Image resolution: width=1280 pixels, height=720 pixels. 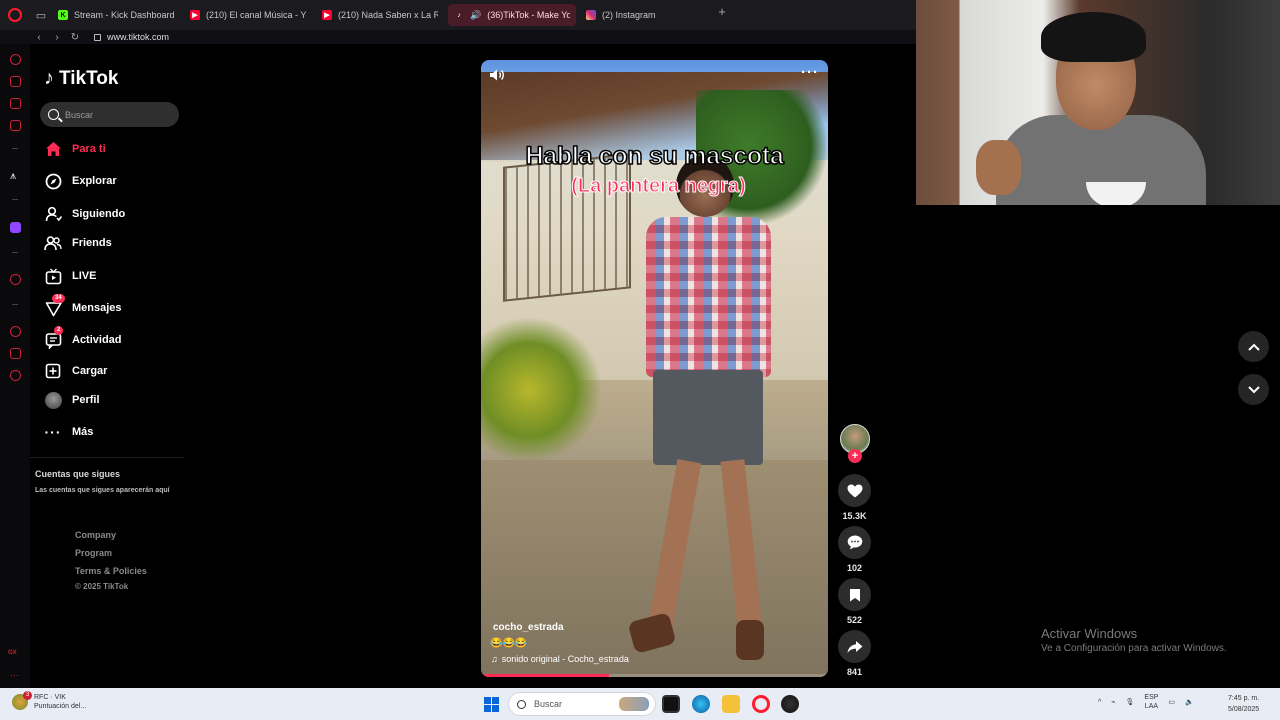 I want to click on nav-siguiendo: Siguiendo, so click(x=84, y=214).